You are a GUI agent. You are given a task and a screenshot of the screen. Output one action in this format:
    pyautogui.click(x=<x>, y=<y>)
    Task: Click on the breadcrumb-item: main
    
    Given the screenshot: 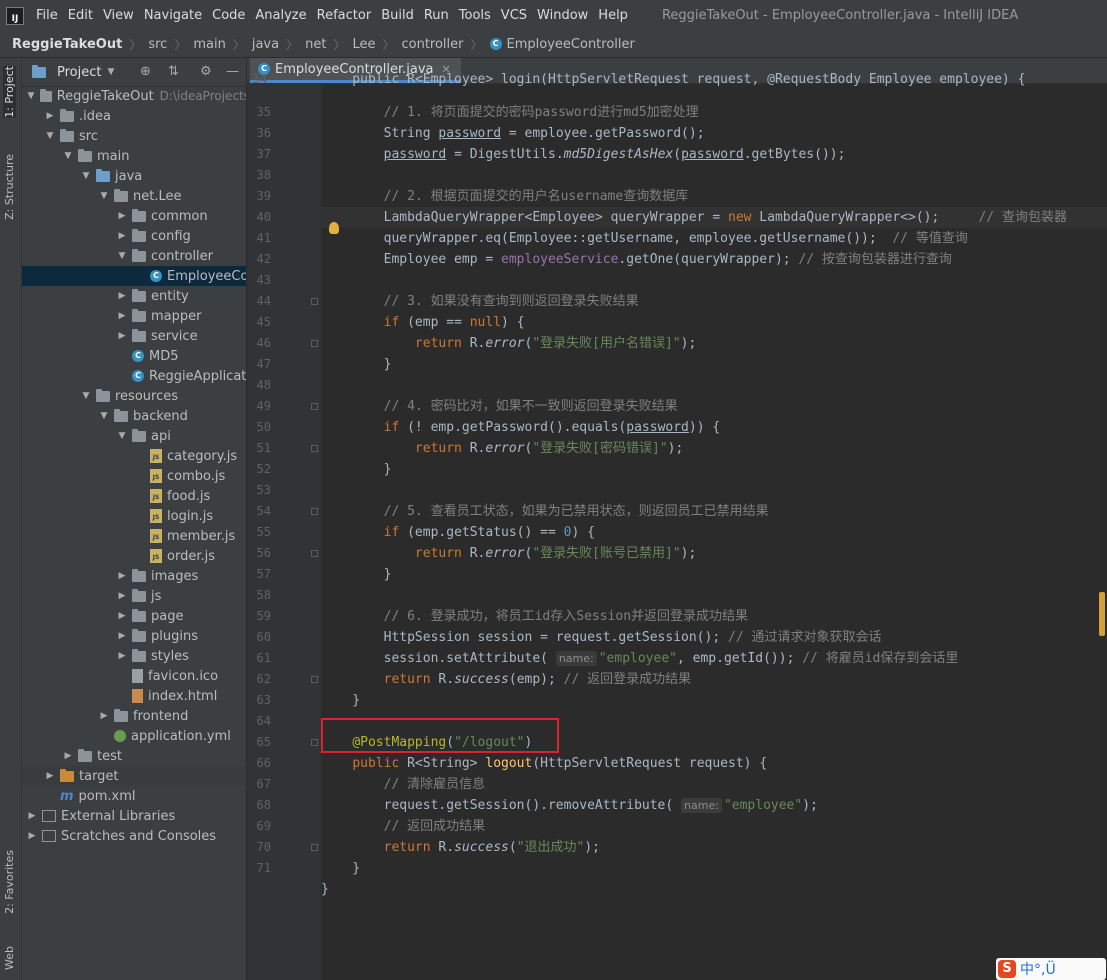 What is the action you would take?
    pyautogui.click(x=209, y=44)
    